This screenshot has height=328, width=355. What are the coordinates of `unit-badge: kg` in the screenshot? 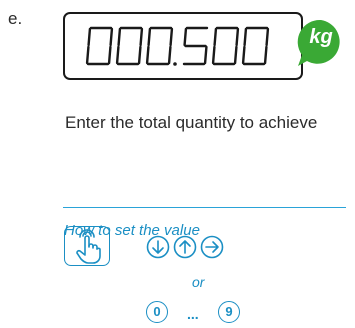 It's located at (321, 43).